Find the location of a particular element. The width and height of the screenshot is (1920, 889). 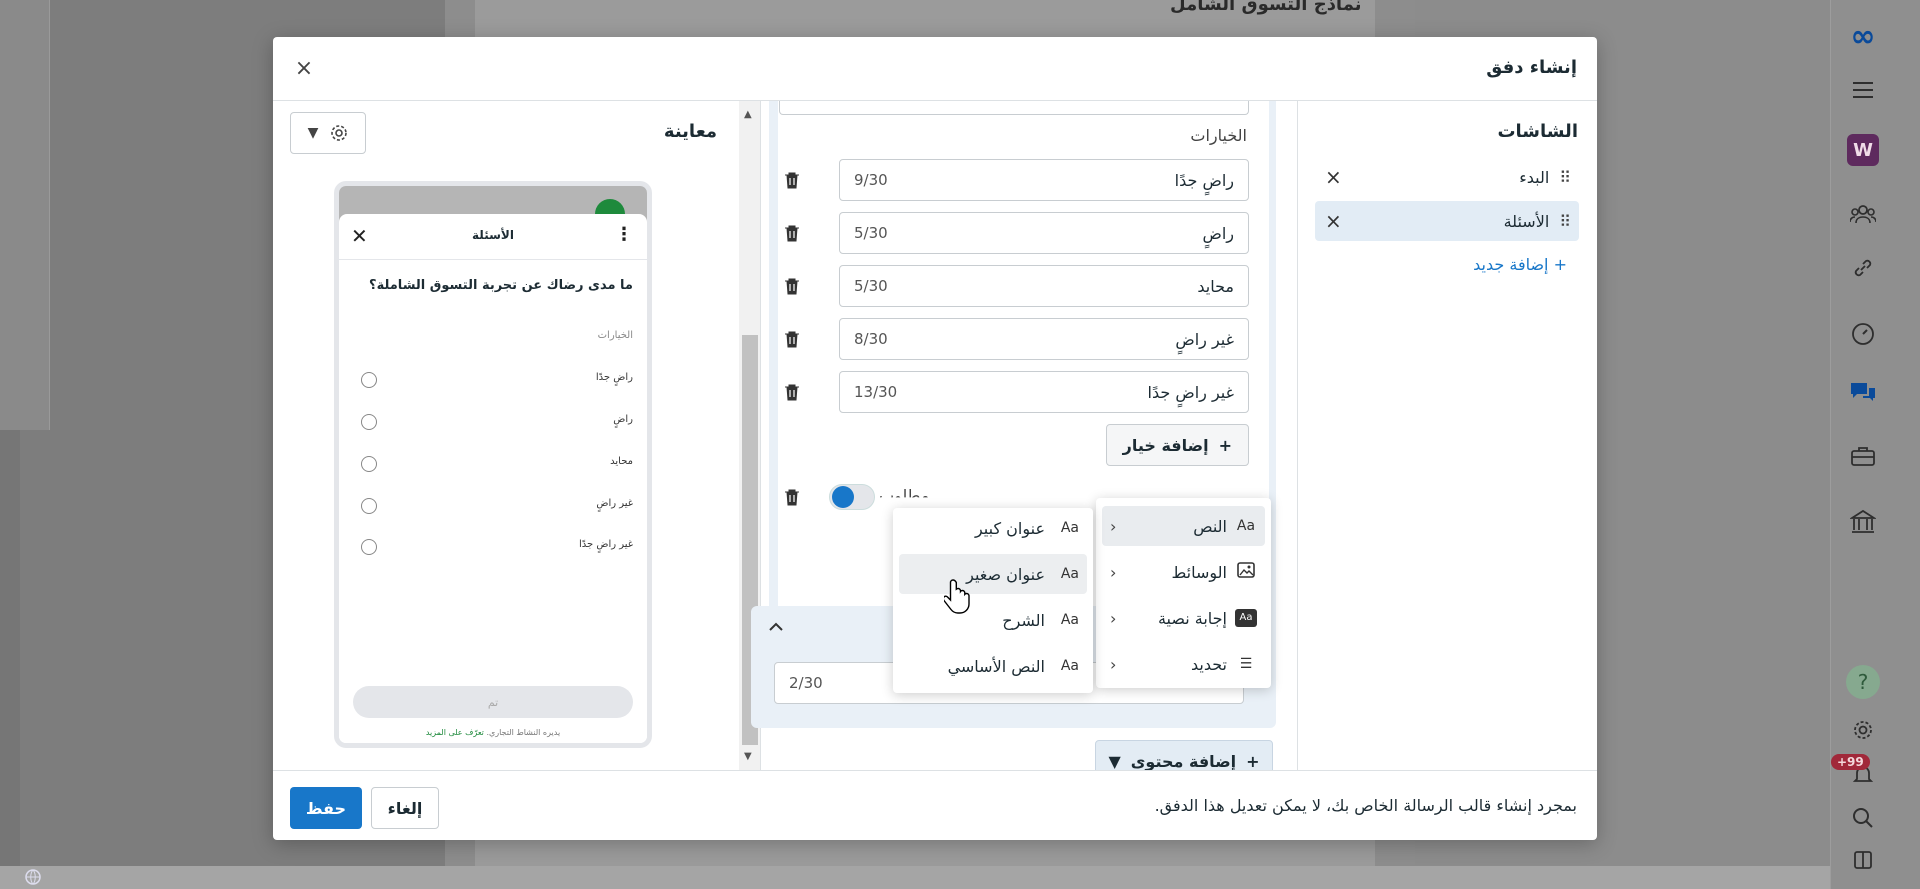

panel-toggle-icon is located at coordinates (1863, 860).